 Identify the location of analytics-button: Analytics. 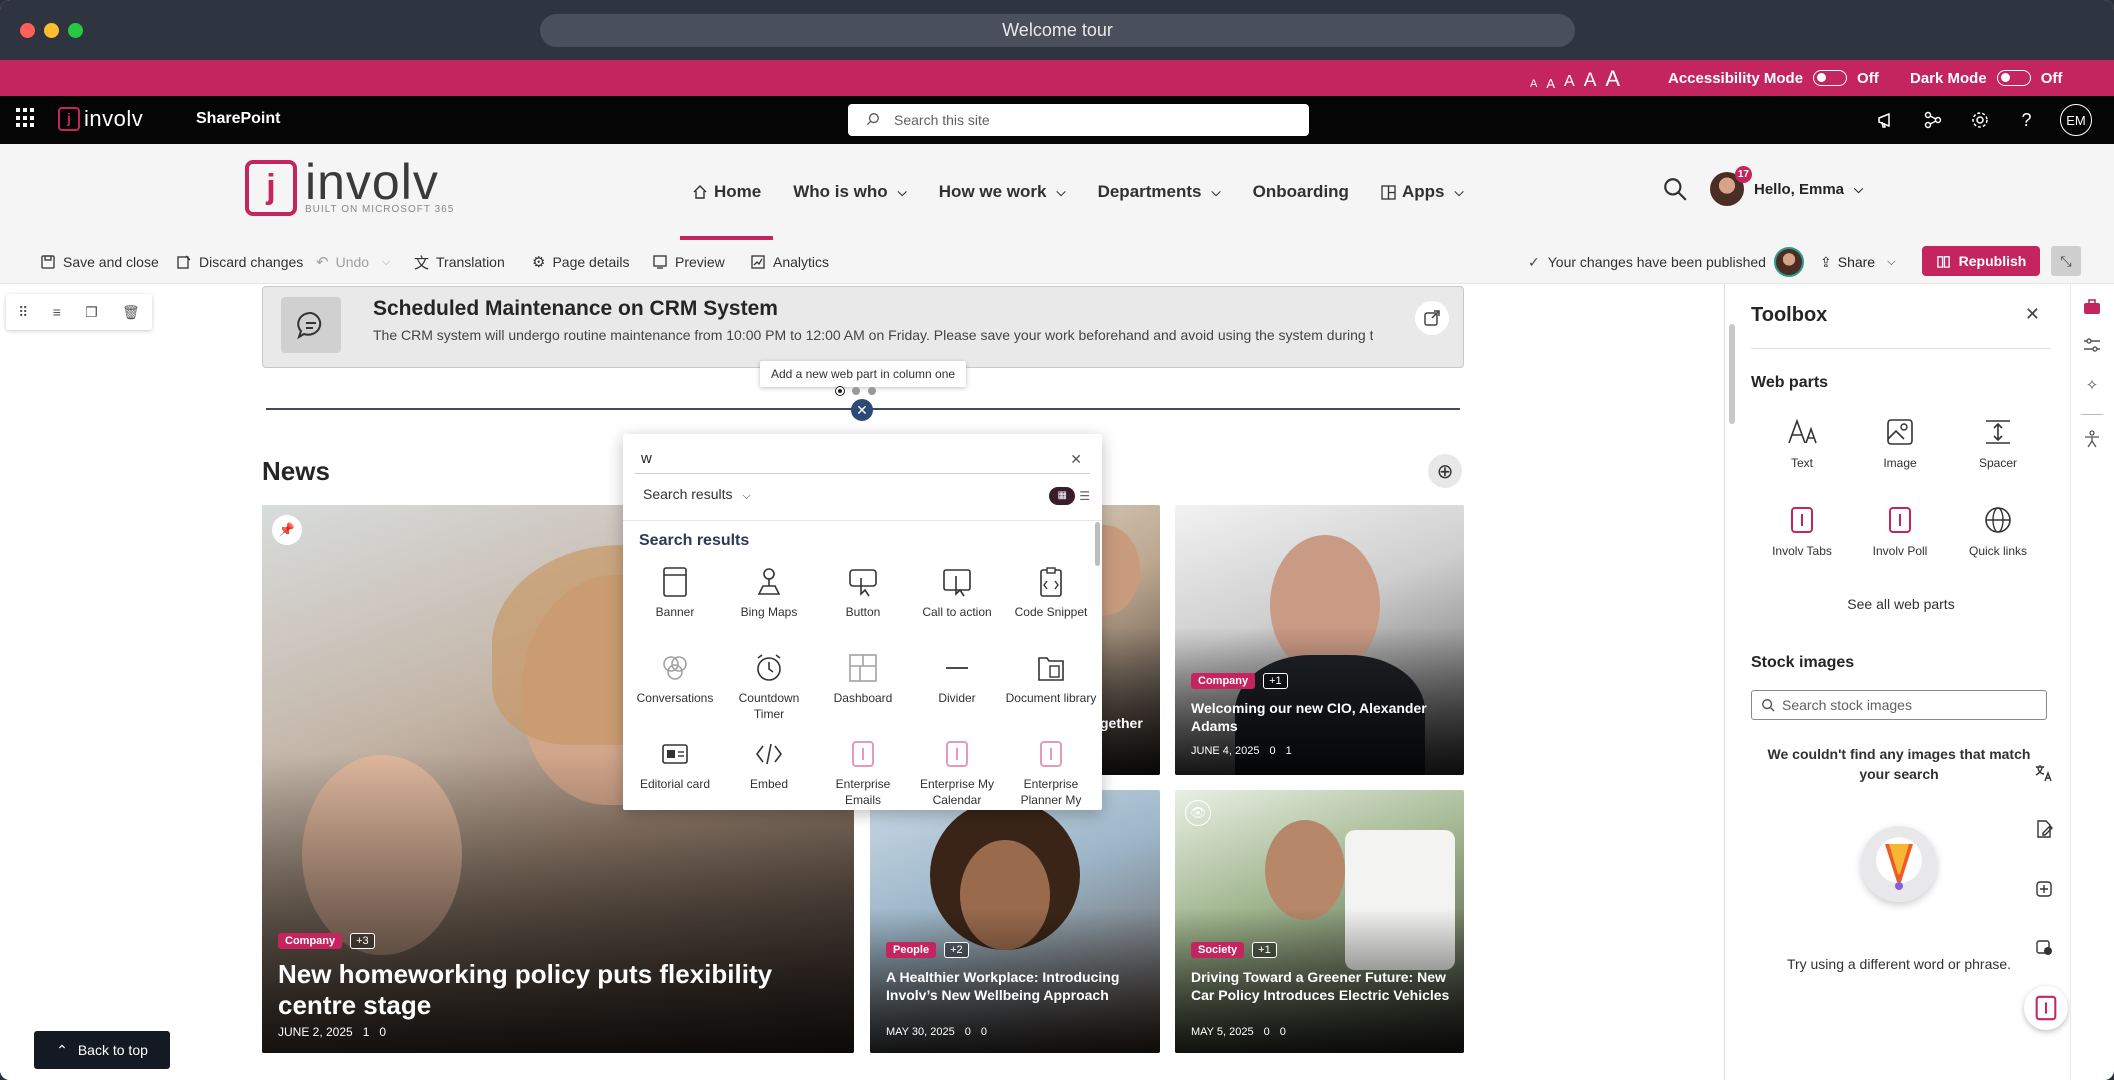
(789, 262).